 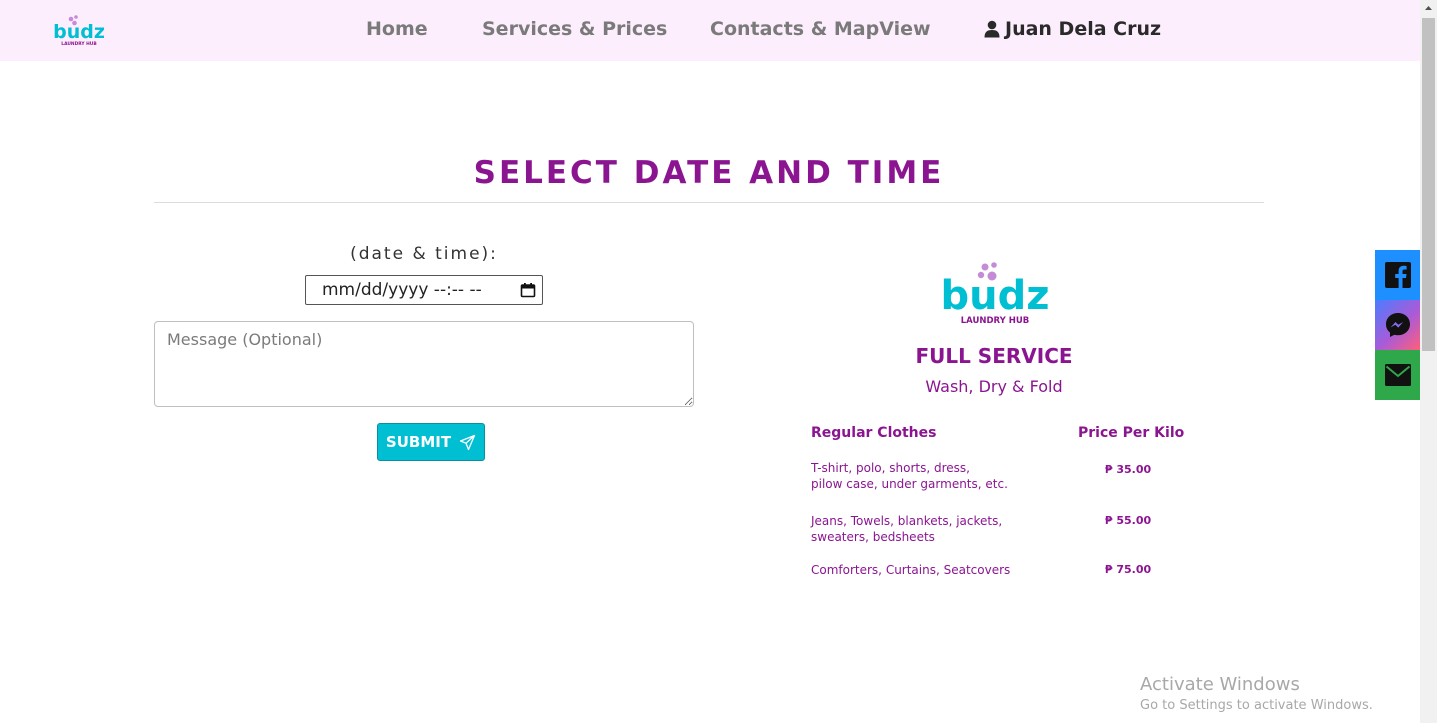 I want to click on price-row-line: Jeans, Towels, blankets, jackets,, so click(x=907, y=521).